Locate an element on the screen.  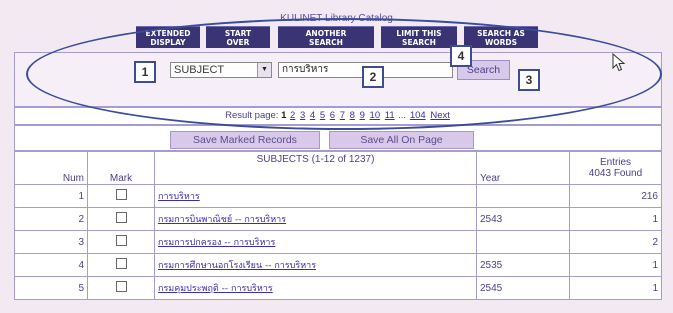
page-link: 6 is located at coordinates (332, 115).